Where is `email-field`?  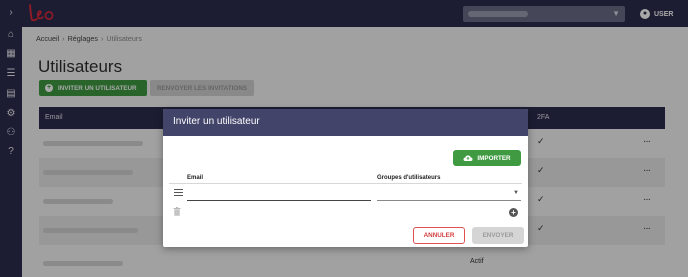 email-field is located at coordinates (279, 194).